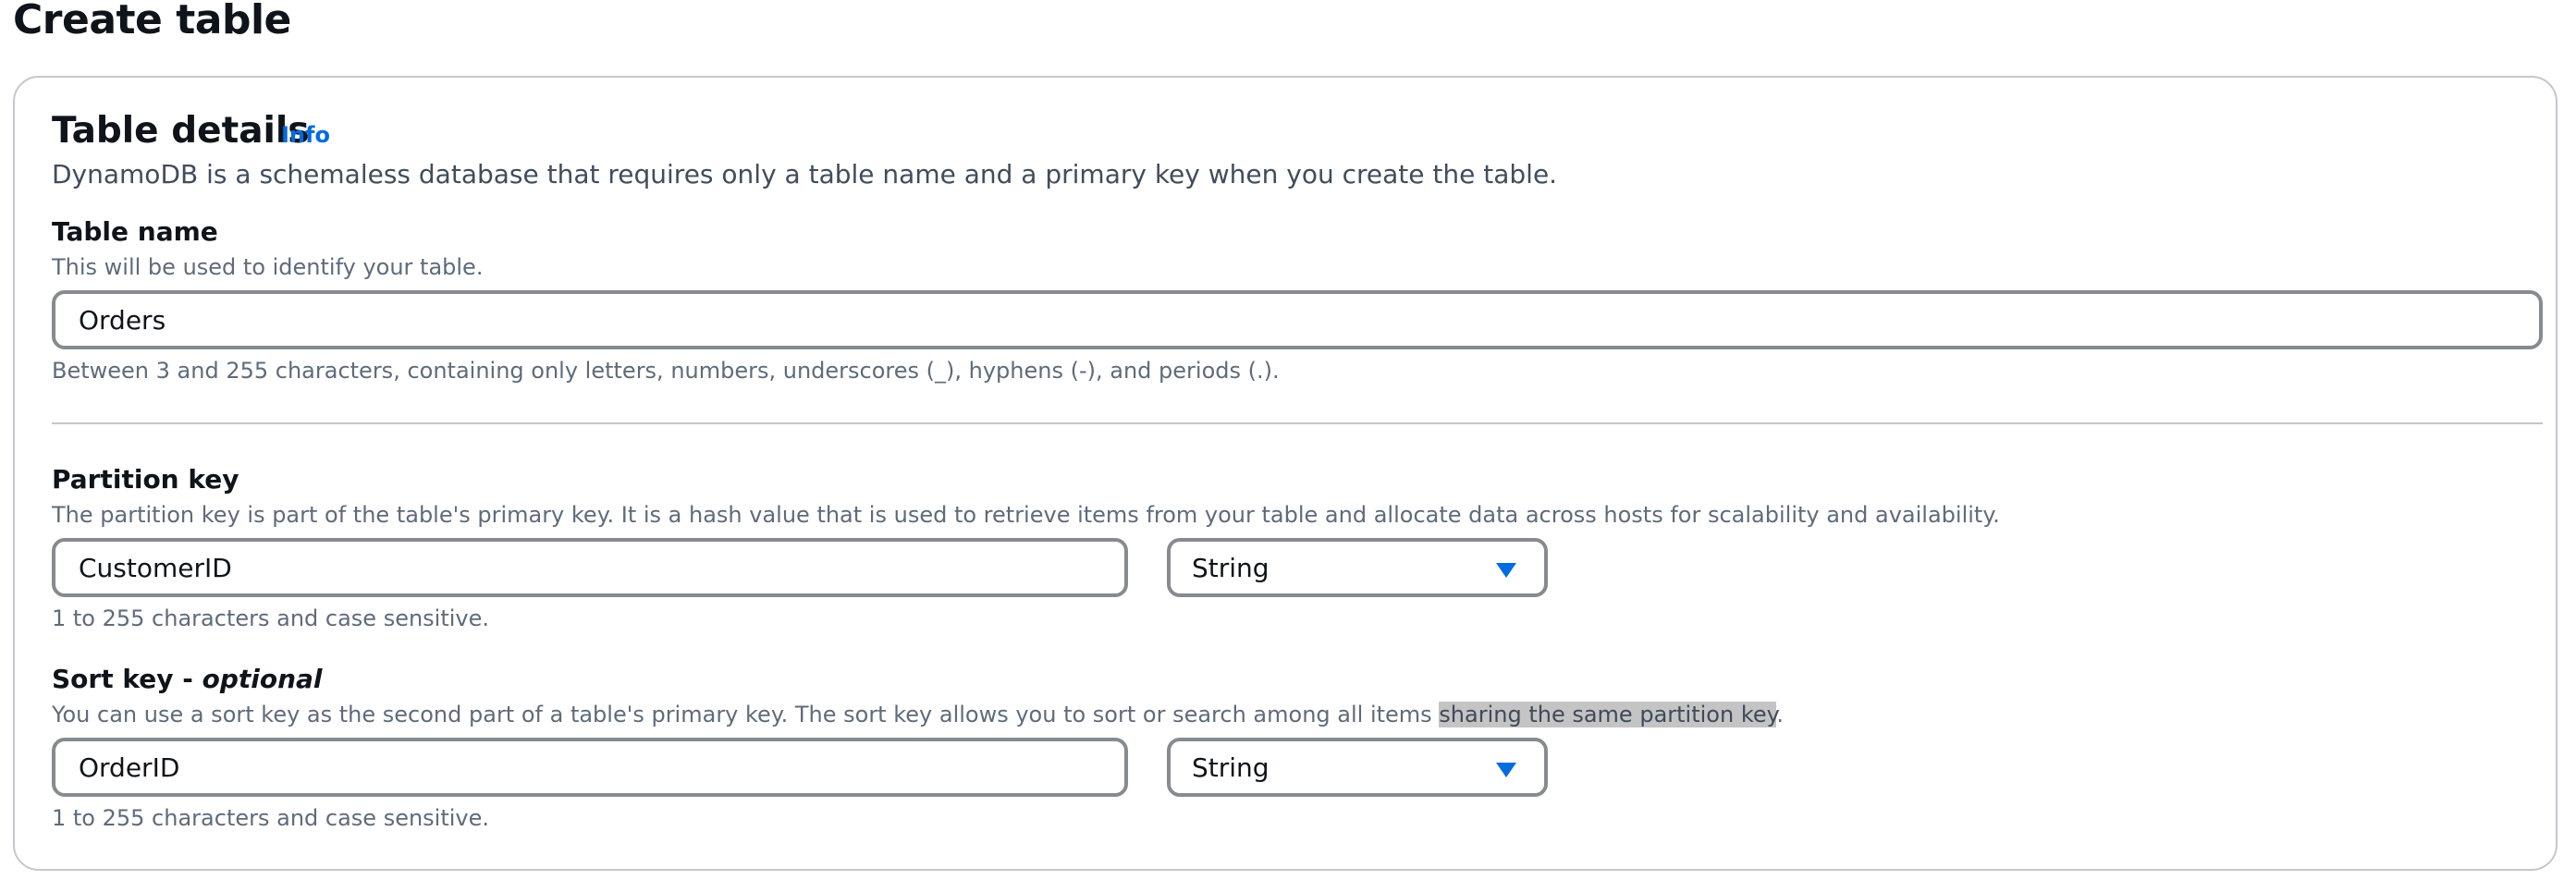  What do you see at coordinates (590, 567) in the screenshot?
I see `partition-key-input: CustomerID` at bounding box center [590, 567].